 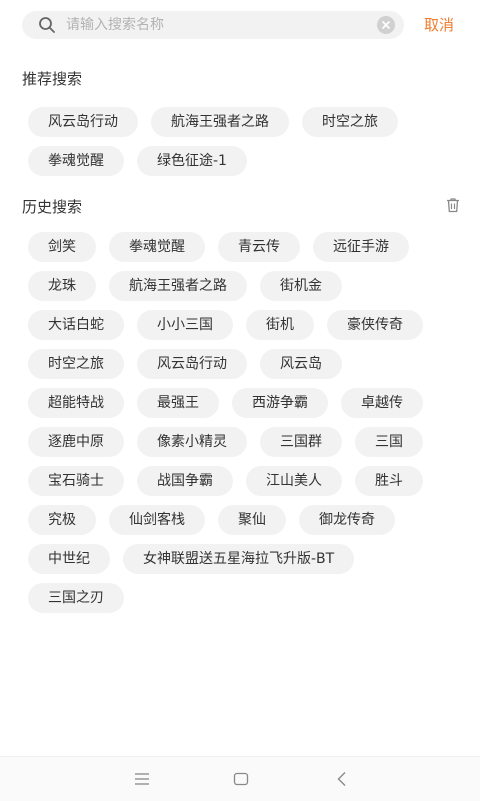 What do you see at coordinates (47, 25) in the screenshot?
I see `search-icon` at bounding box center [47, 25].